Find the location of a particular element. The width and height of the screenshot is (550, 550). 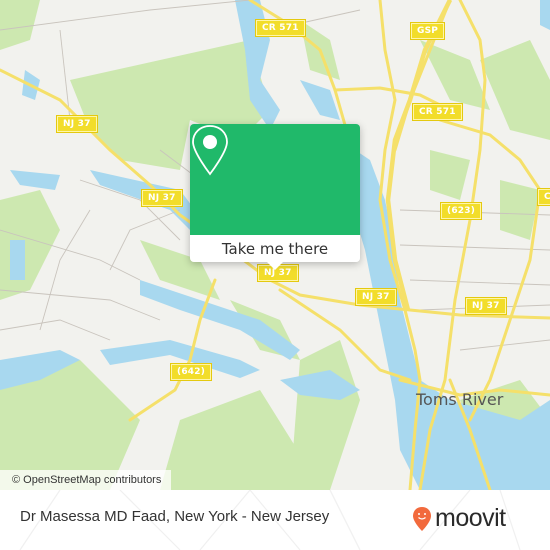

road-label-gsp: GSP is located at coordinates (427, 31).